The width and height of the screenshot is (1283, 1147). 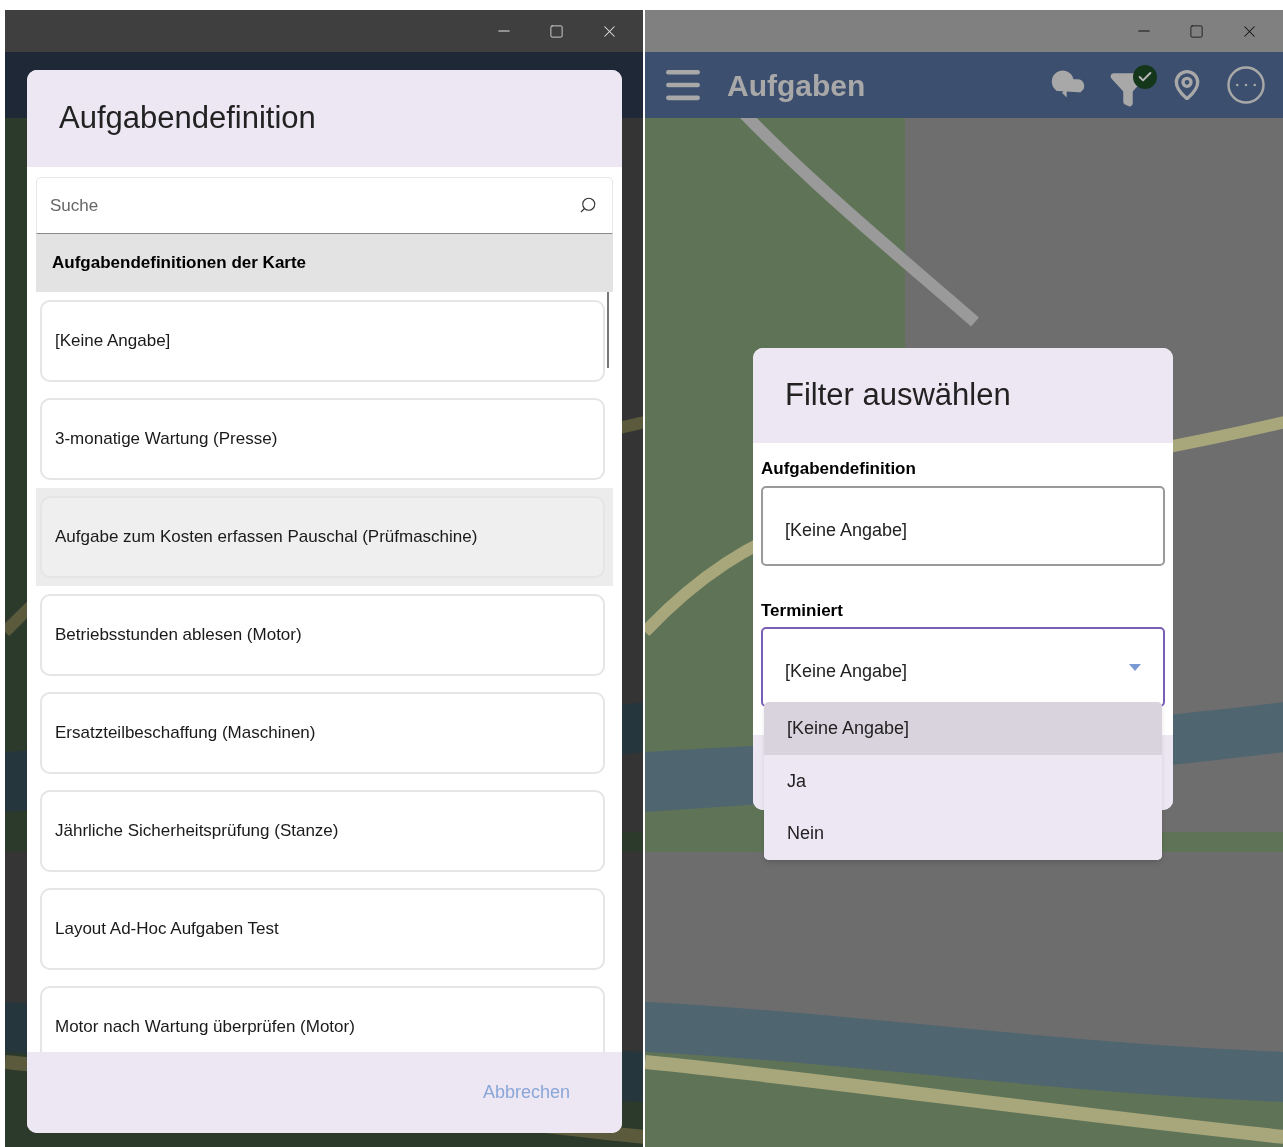 I want to click on input-field: [Keine Angabe], so click(x=963, y=525).